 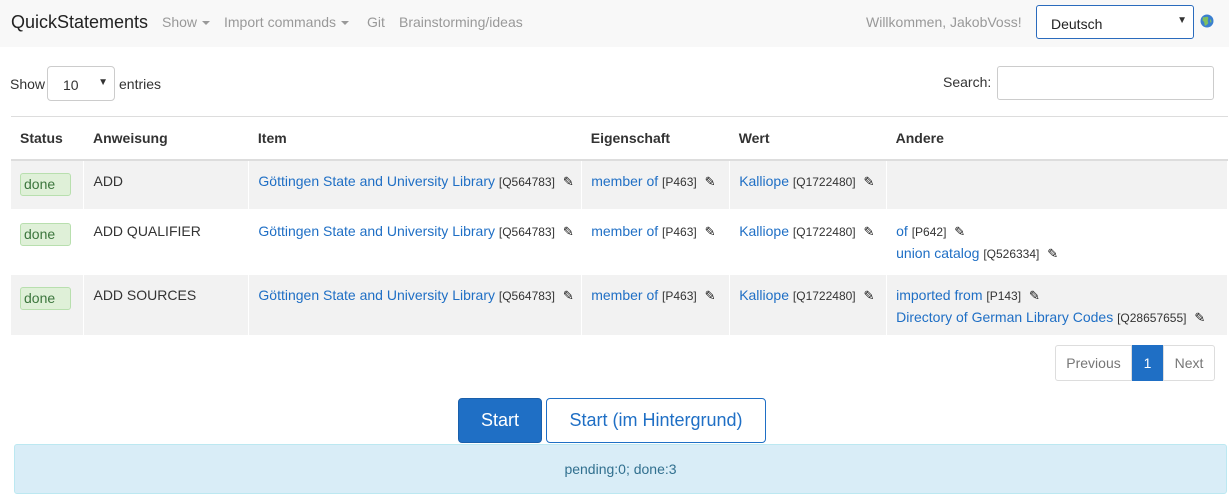 I want to click on entries-label: entries, so click(x=140, y=84).